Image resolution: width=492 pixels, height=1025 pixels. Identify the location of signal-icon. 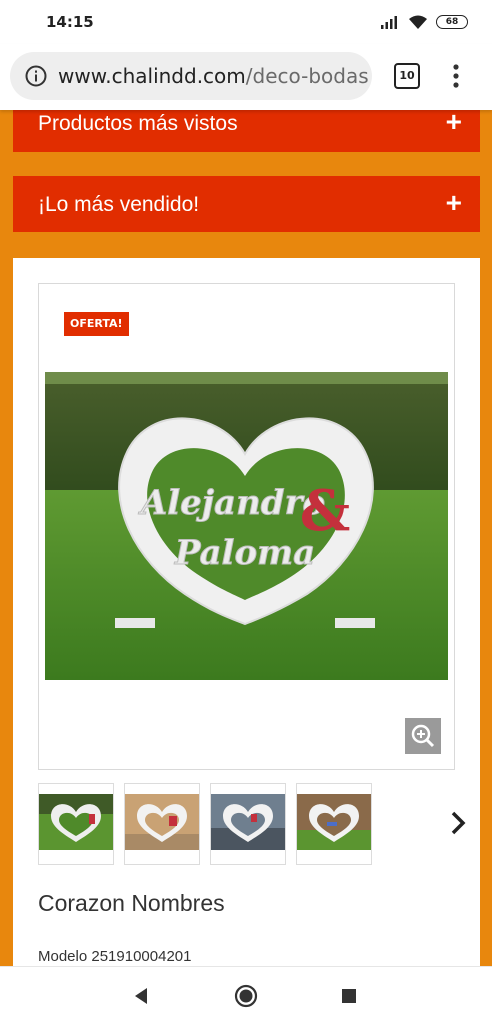
(389, 22).